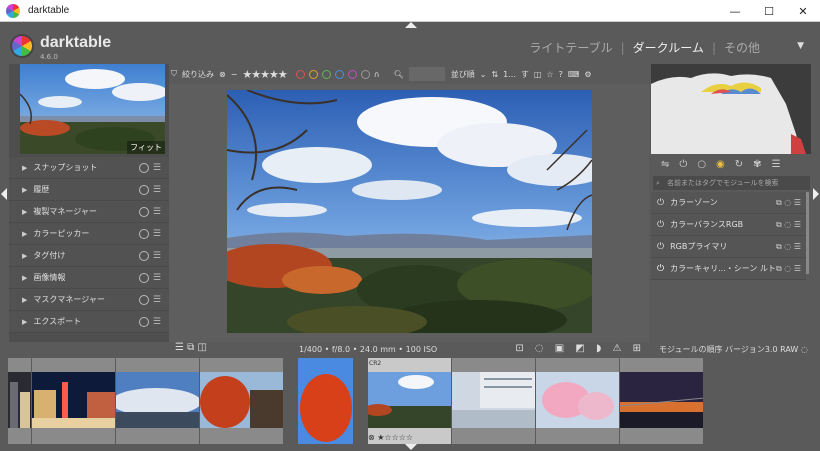 The image size is (820, 451). What do you see at coordinates (816, 194) in the screenshot?
I see `collapse-right-arrow-icon` at bounding box center [816, 194].